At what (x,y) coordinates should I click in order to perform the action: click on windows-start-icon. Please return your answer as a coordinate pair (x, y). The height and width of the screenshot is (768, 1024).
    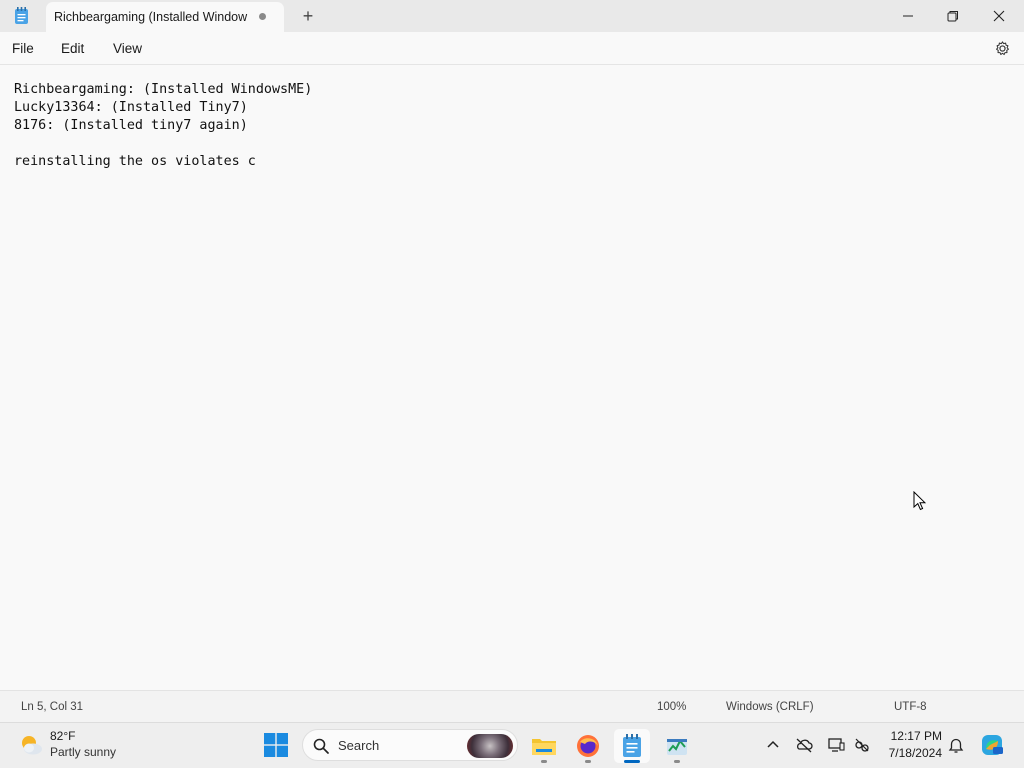
    Looking at the image, I should click on (276, 745).